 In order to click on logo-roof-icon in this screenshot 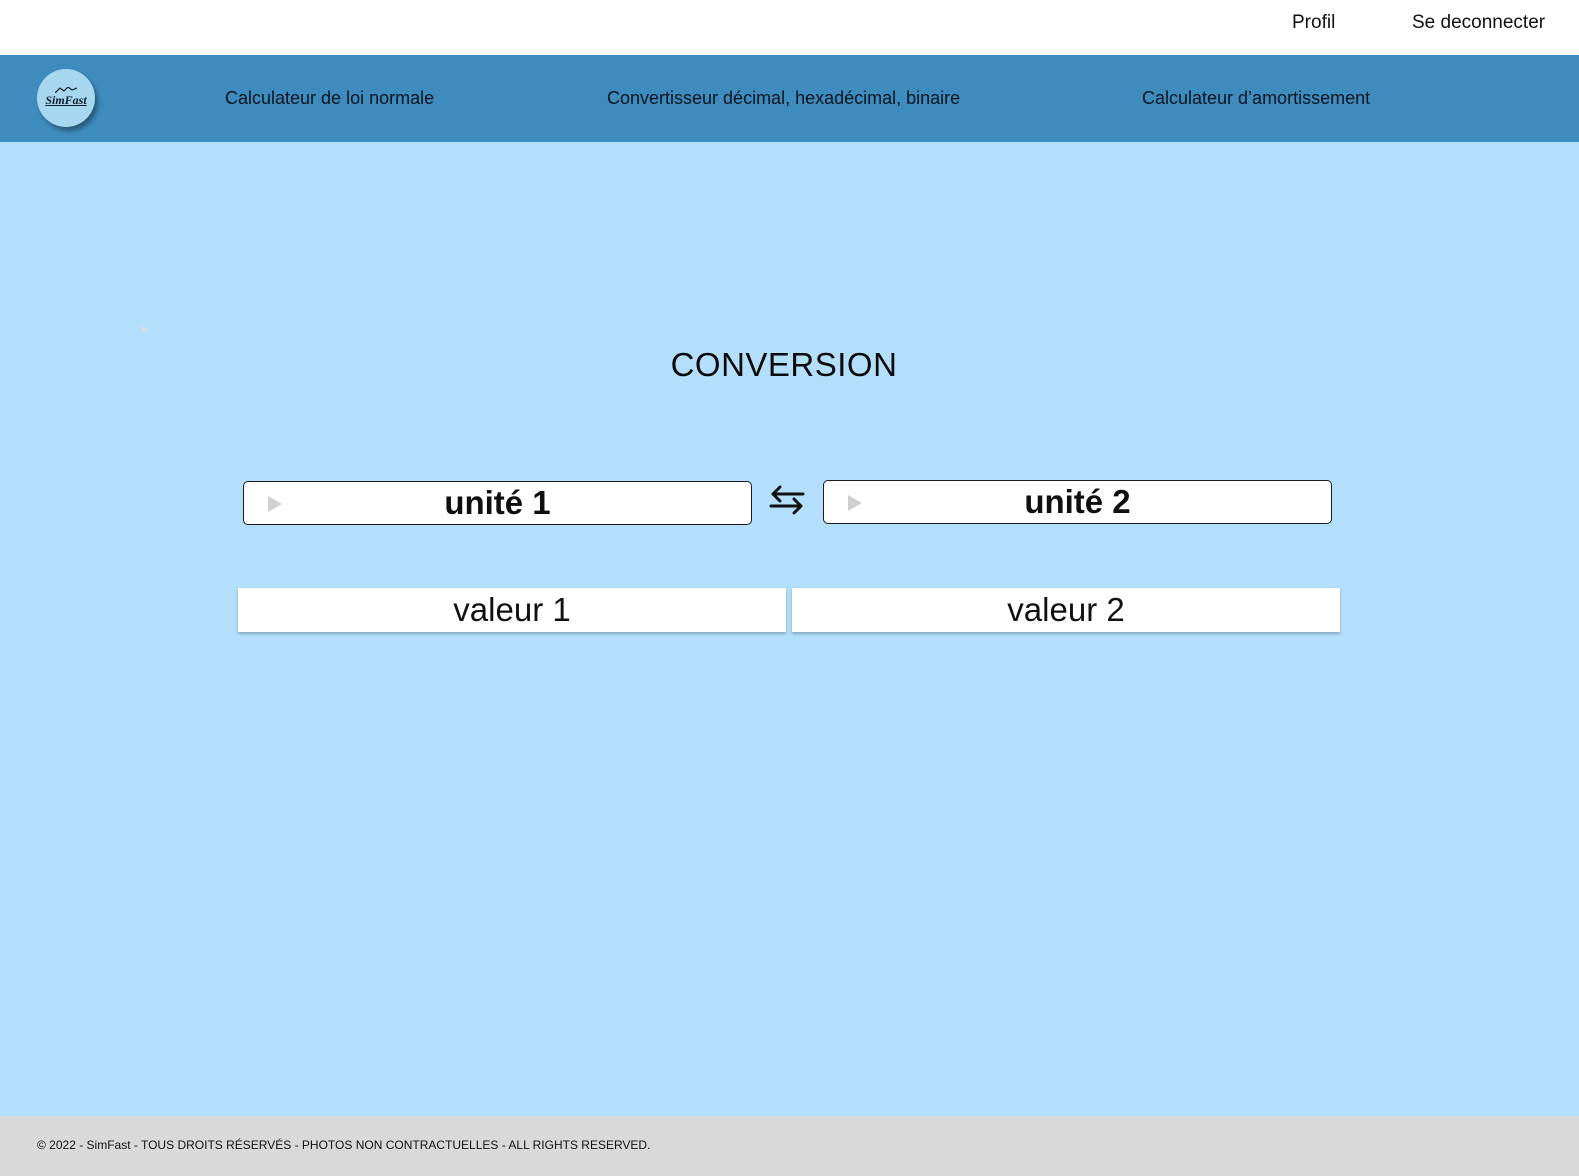, I will do `click(66, 90)`.